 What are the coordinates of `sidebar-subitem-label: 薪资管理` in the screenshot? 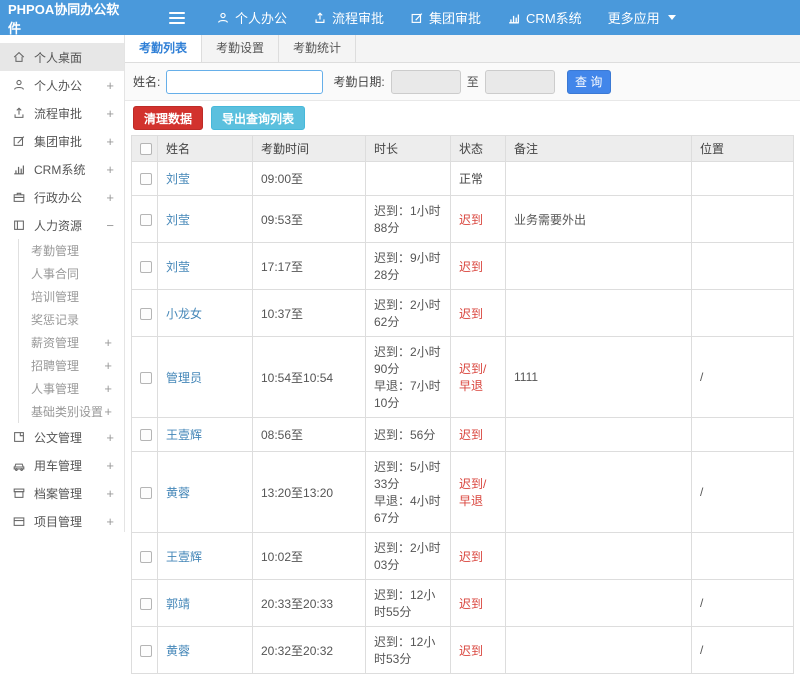 It's located at (55, 343).